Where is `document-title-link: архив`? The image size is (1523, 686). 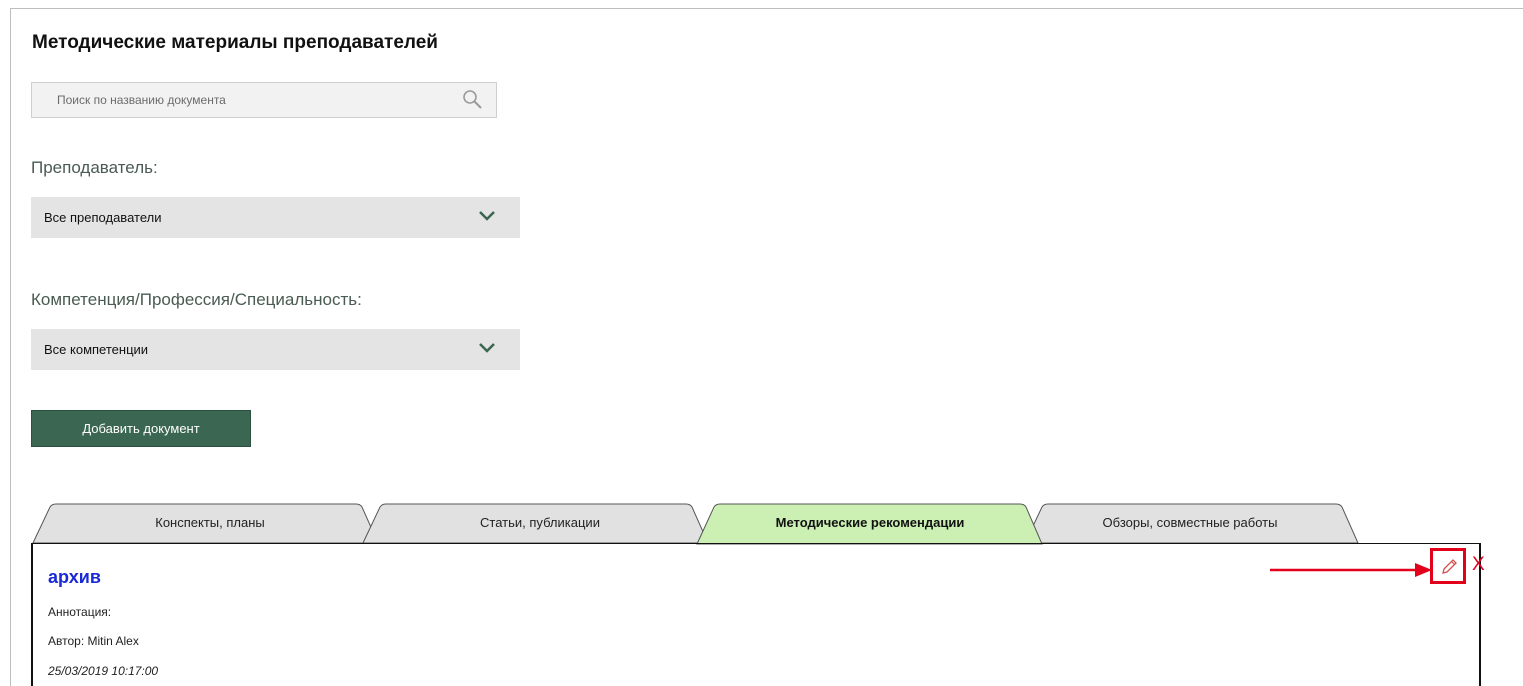
document-title-link: архив is located at coordinates (74, 577).